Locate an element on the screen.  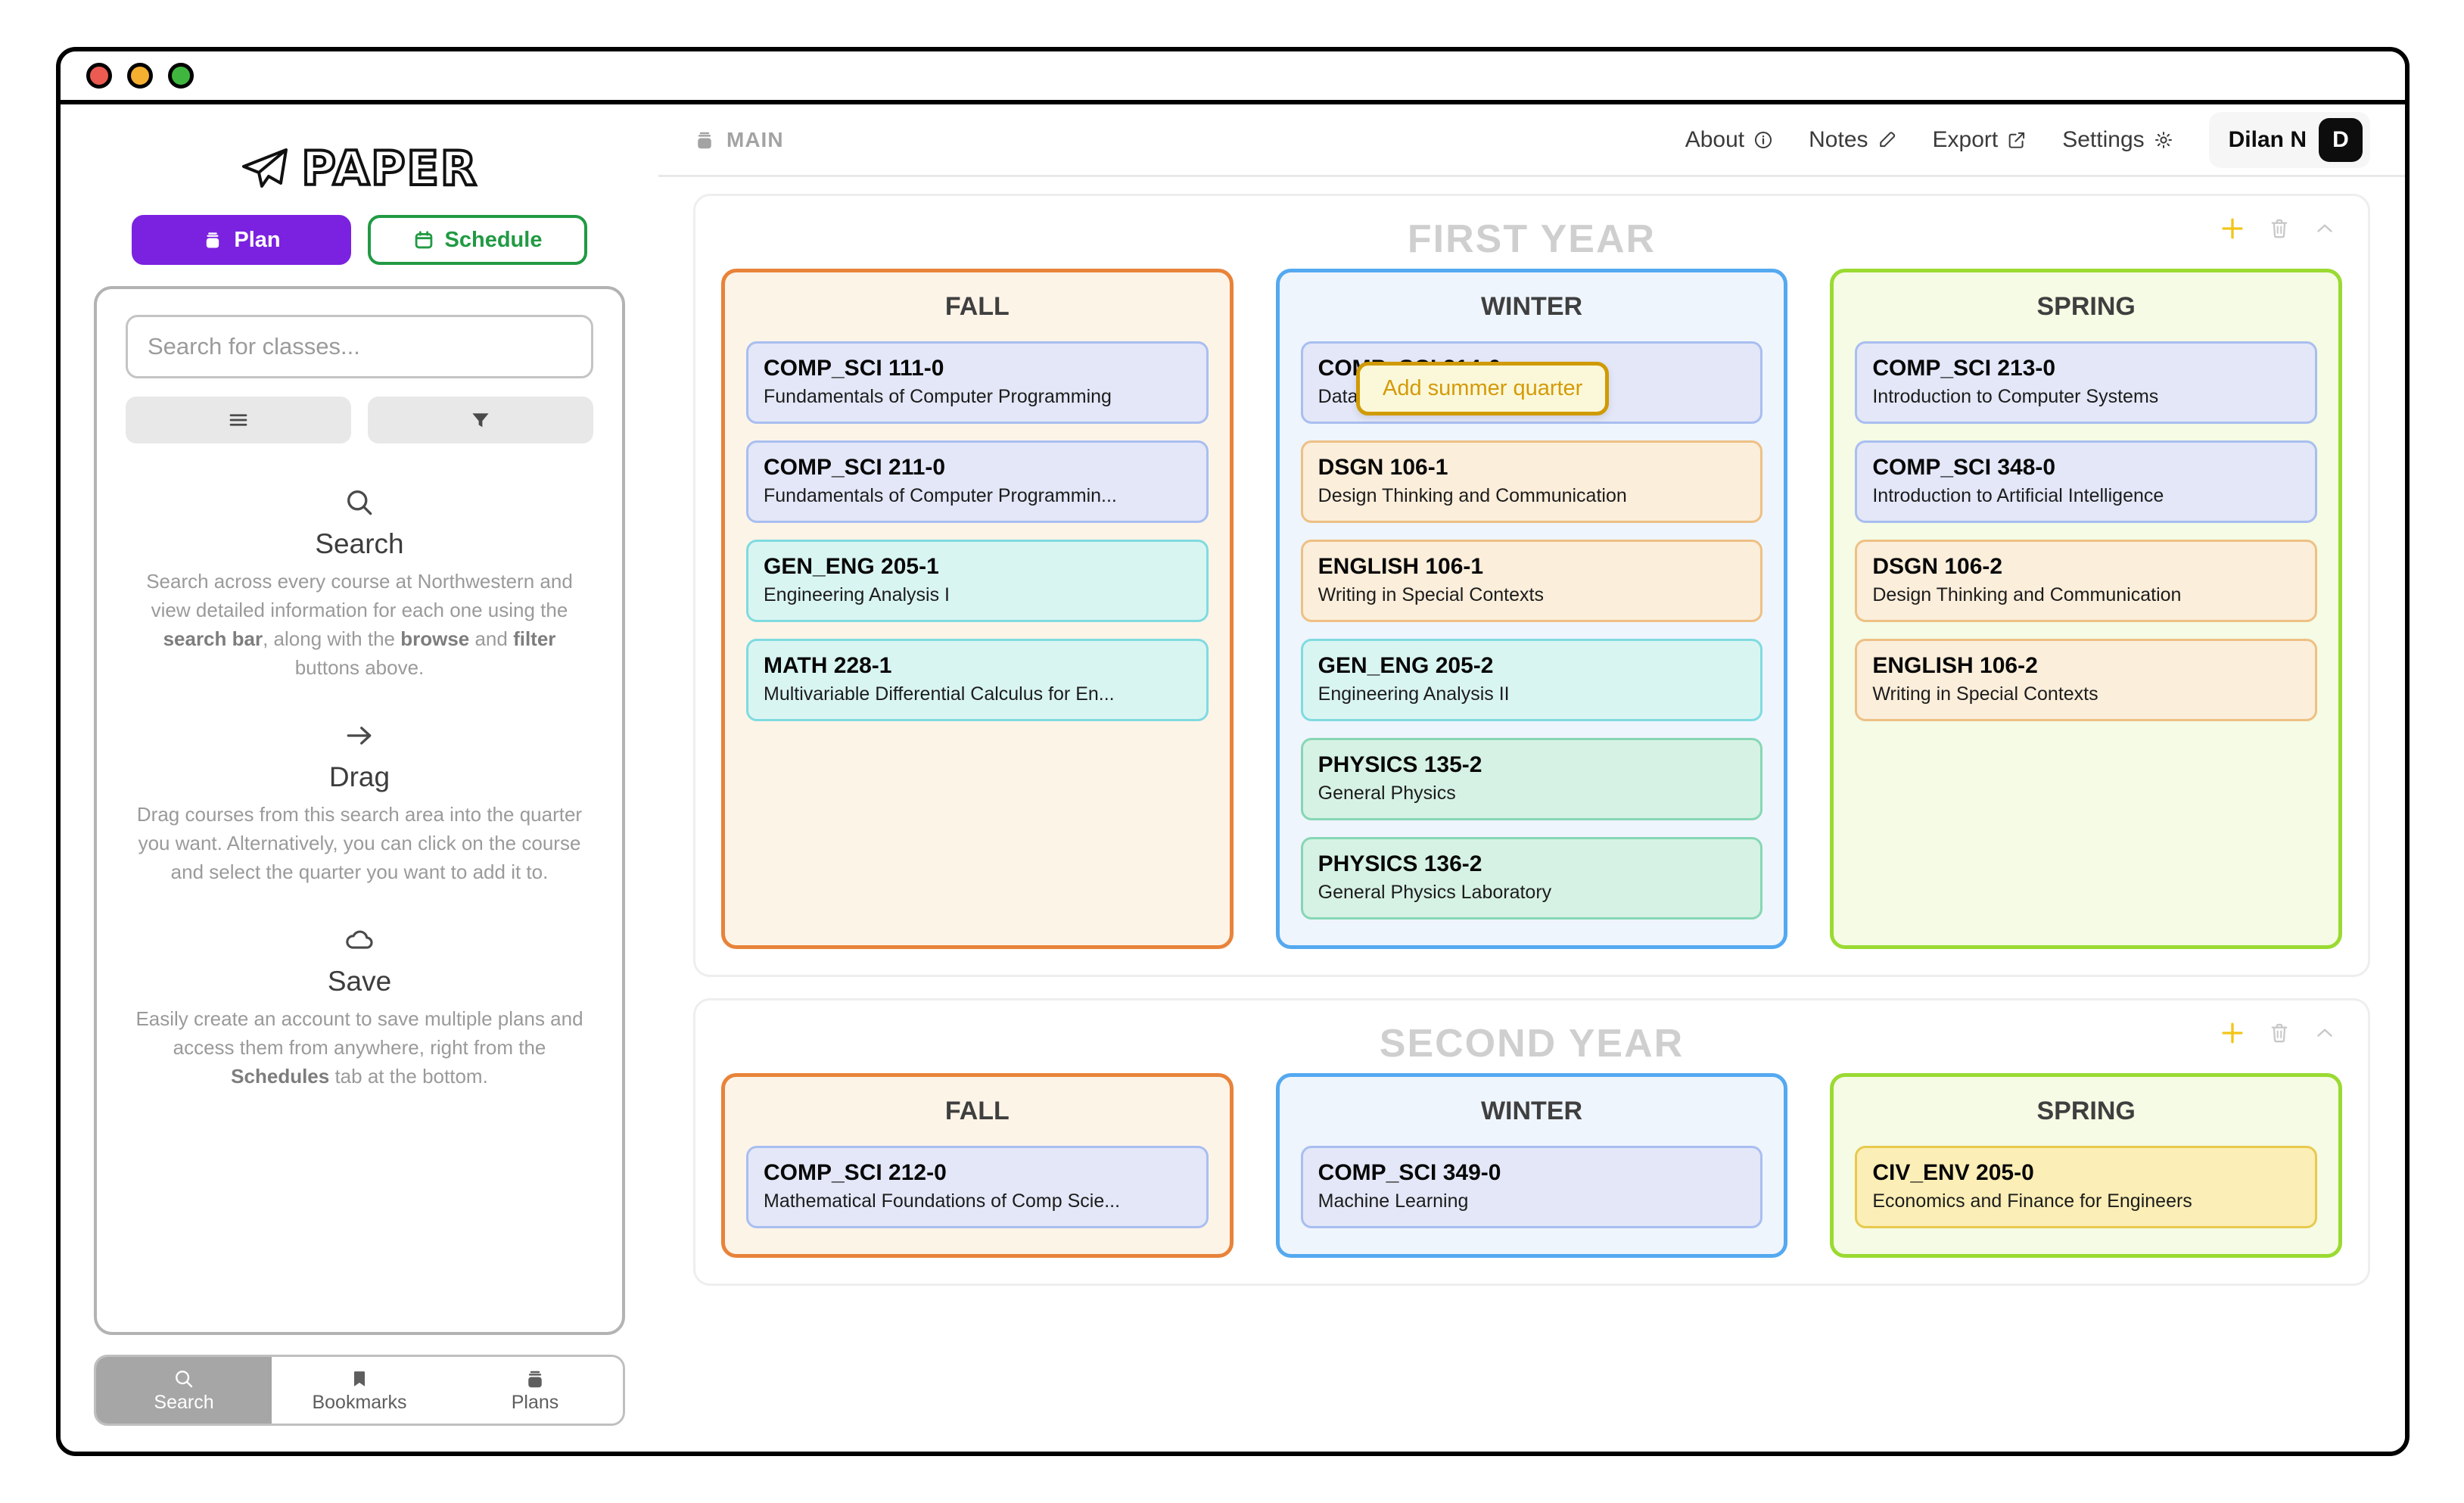
tab-search-label: Search is located at coordinates (184, 1402).